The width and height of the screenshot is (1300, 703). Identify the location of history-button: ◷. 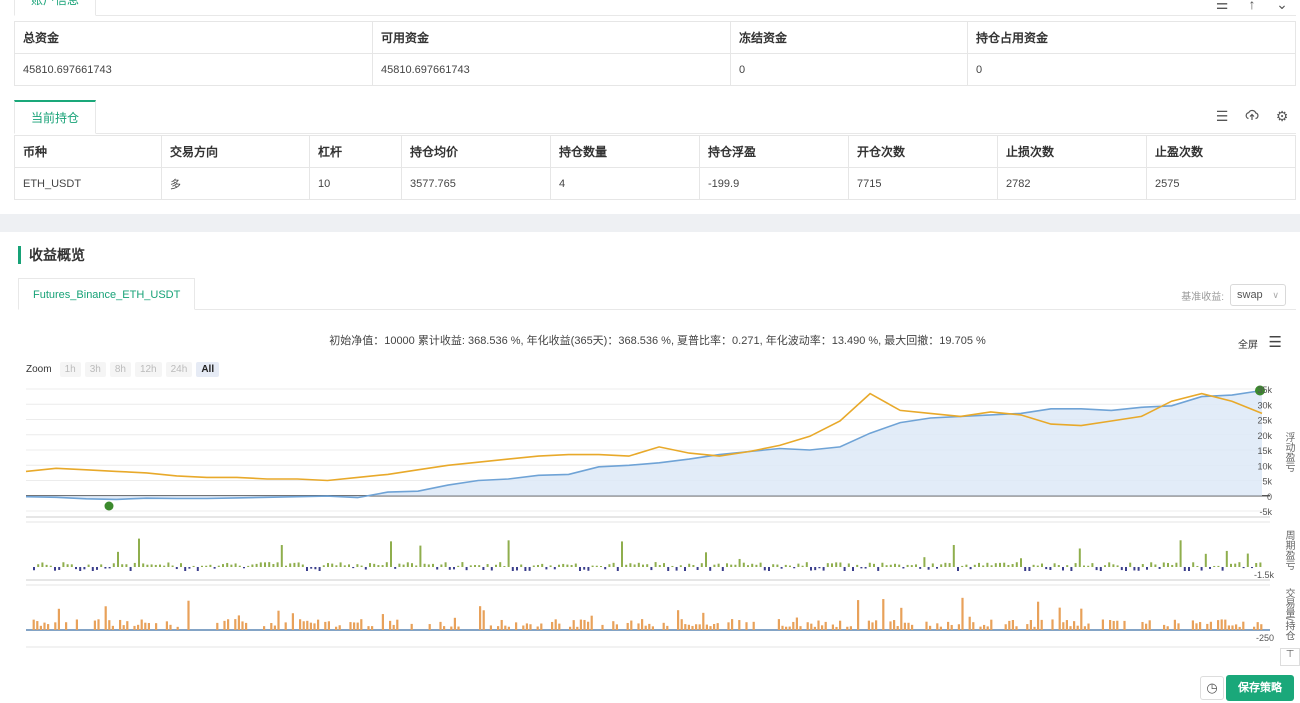
(1212, 688).